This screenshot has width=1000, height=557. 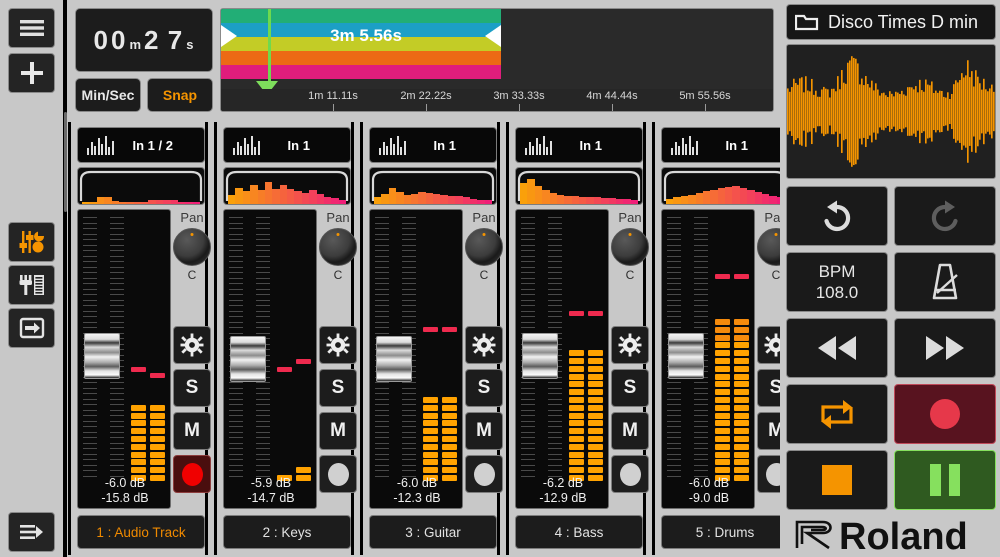 What do you see at coordinates (144, 40) in the screenshot?
I see `time-display: 0 0 m 2 7 s` at bounding box center [144, 40].